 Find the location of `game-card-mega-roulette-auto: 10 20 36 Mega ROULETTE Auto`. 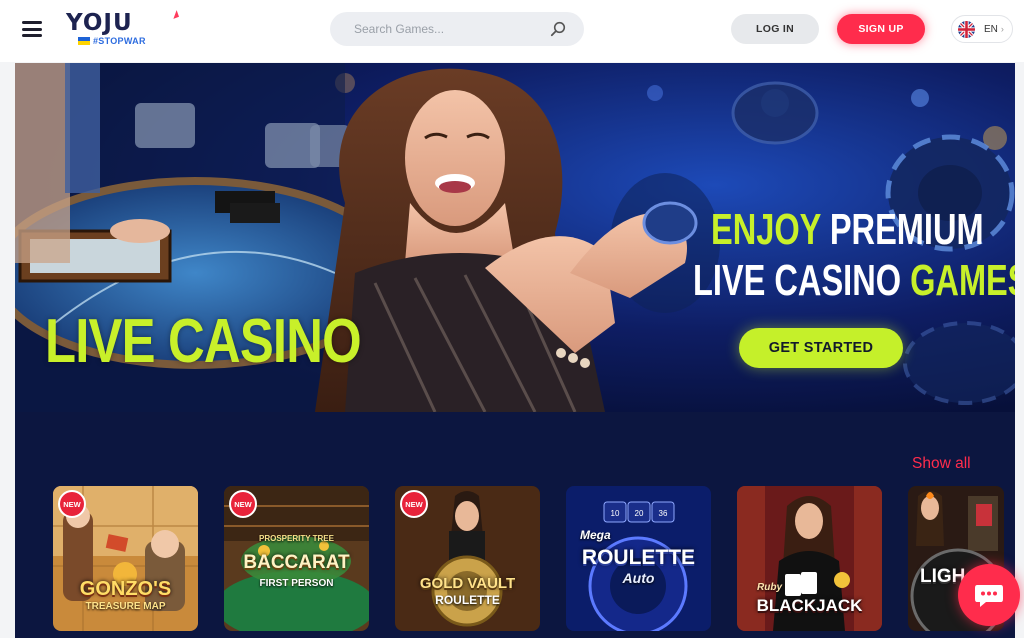

game-card-mega-roulette-auto: 10 20 36 Mega ROULETTE Auto is located at coordinates (638, 558).